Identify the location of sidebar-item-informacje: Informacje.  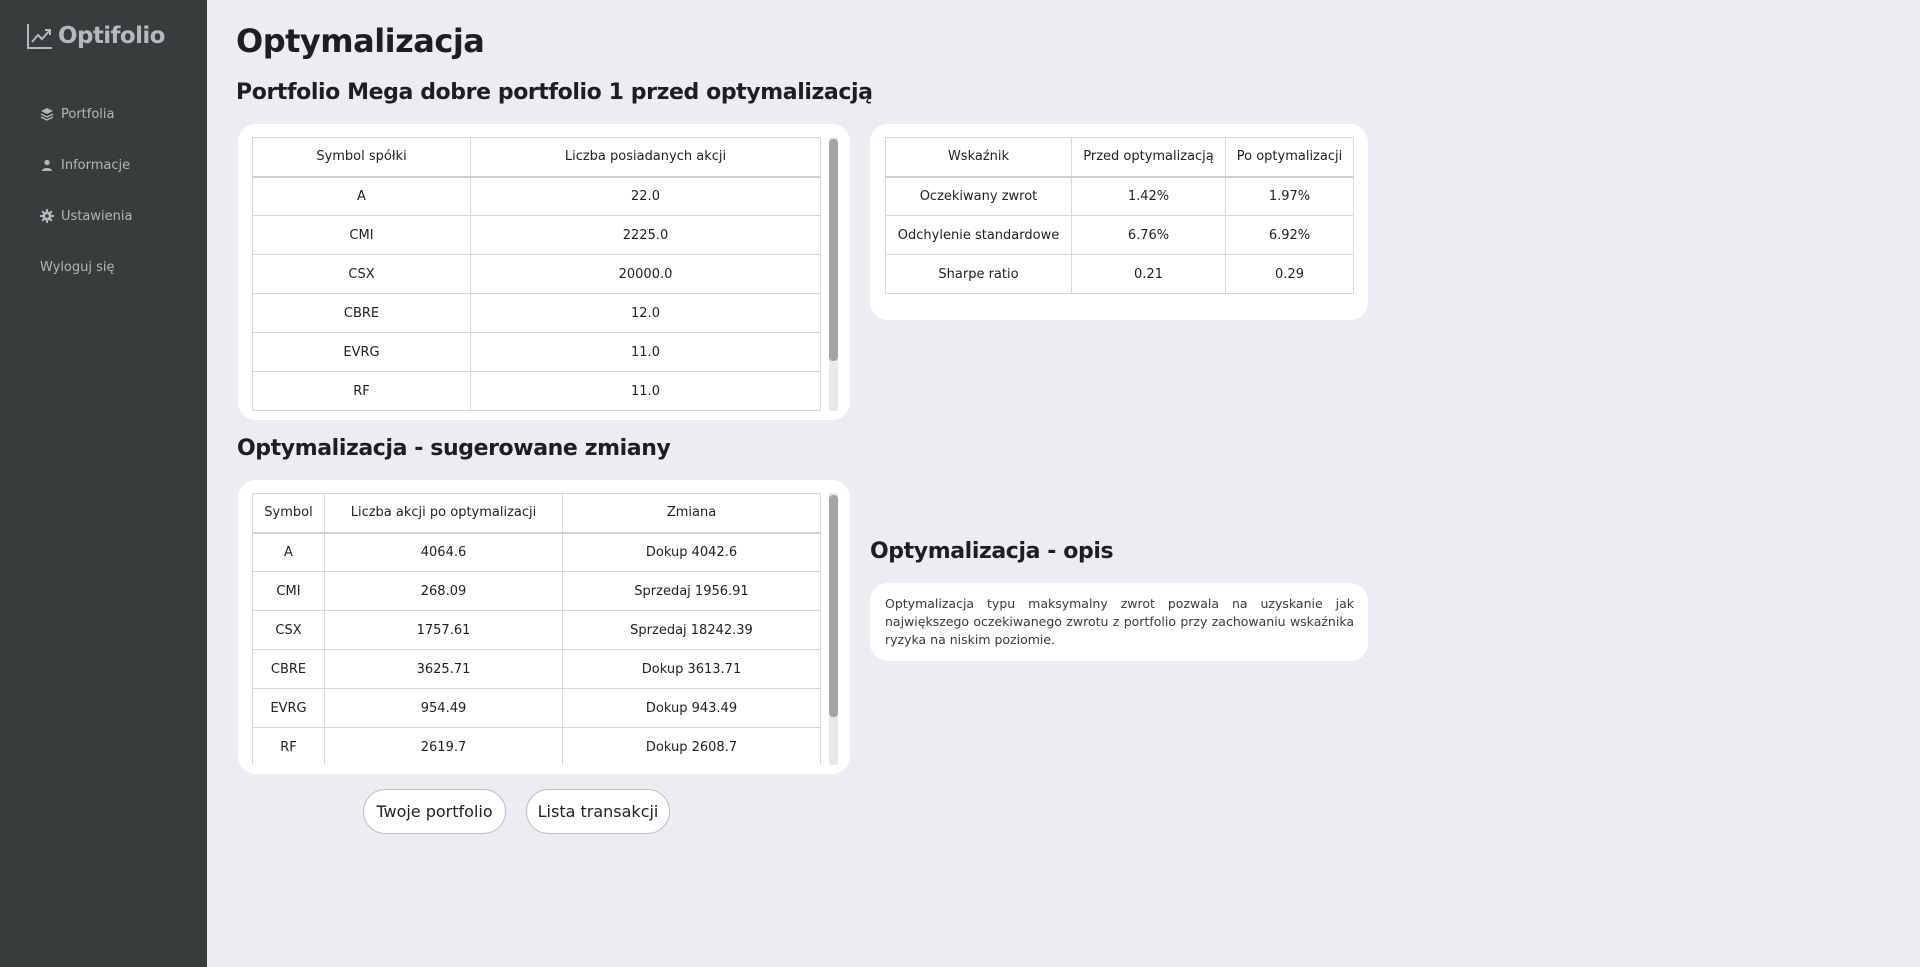
(86, 165).